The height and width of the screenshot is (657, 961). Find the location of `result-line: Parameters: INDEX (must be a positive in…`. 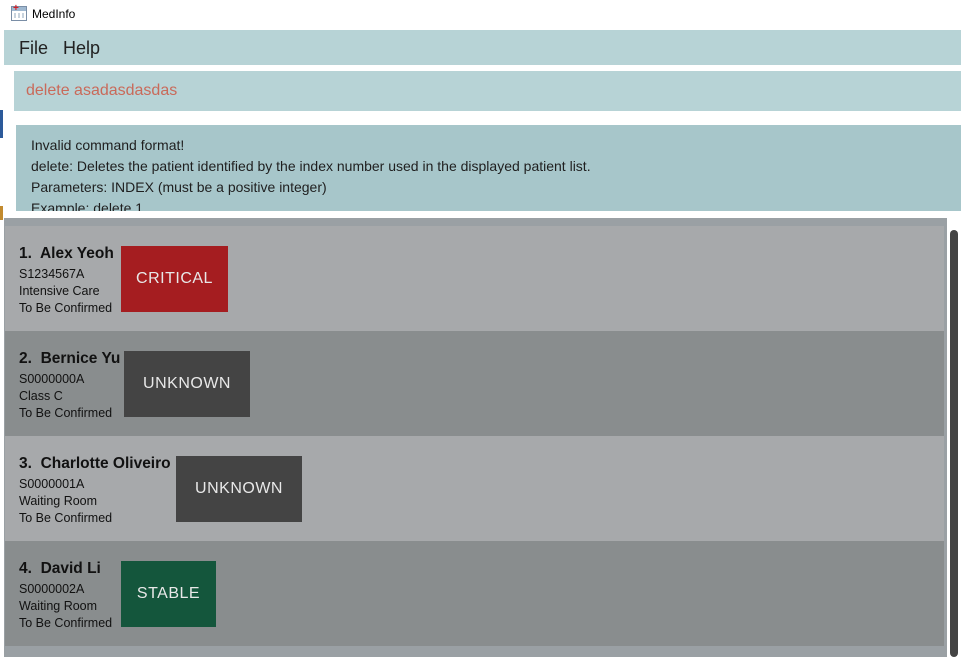

result-line: Parameters: INDEX (must be a positive in… is located at coordinates (179, 187).